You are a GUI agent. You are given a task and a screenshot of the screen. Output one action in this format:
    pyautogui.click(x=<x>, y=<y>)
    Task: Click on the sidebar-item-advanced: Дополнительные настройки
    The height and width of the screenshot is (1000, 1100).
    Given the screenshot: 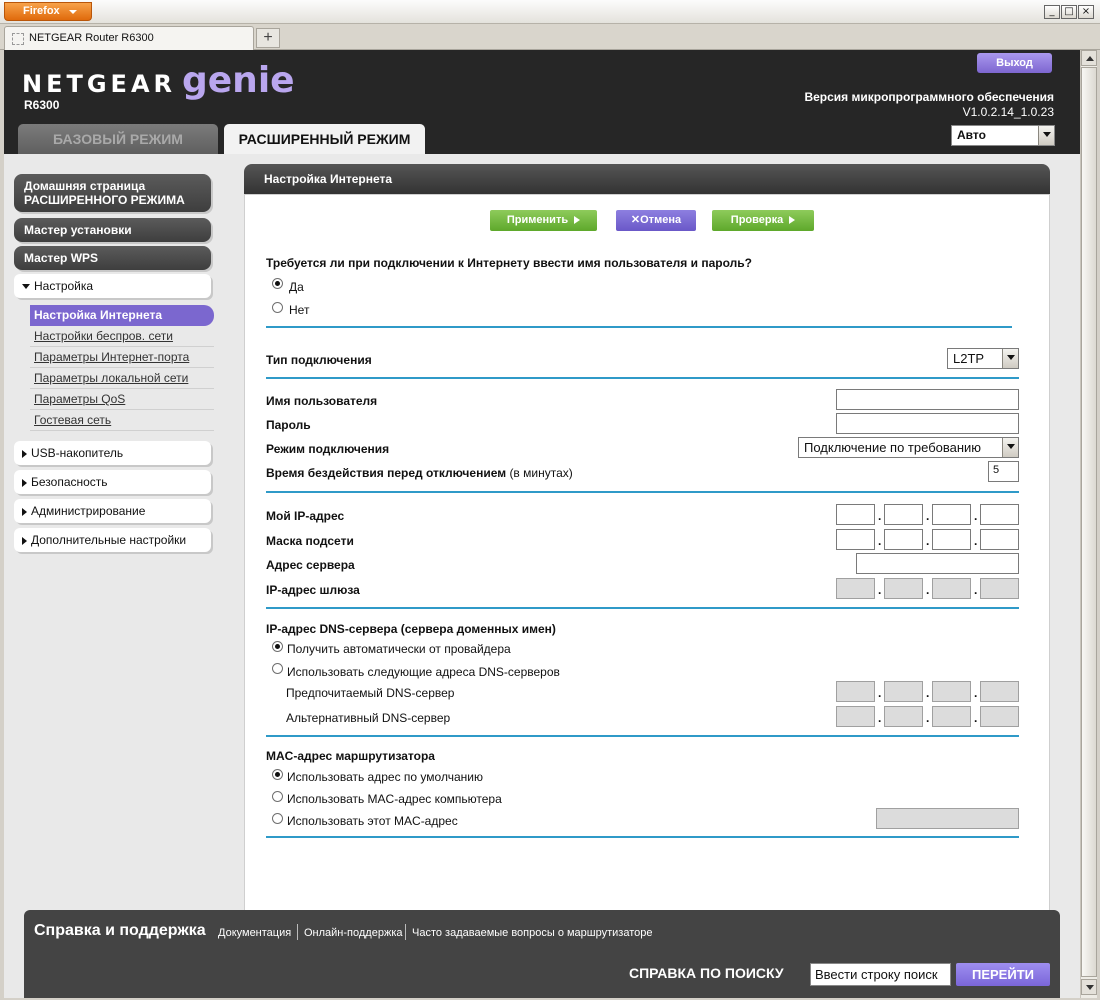 What is the action you would take?
    pyautogui.click(x=112, y=540)
    